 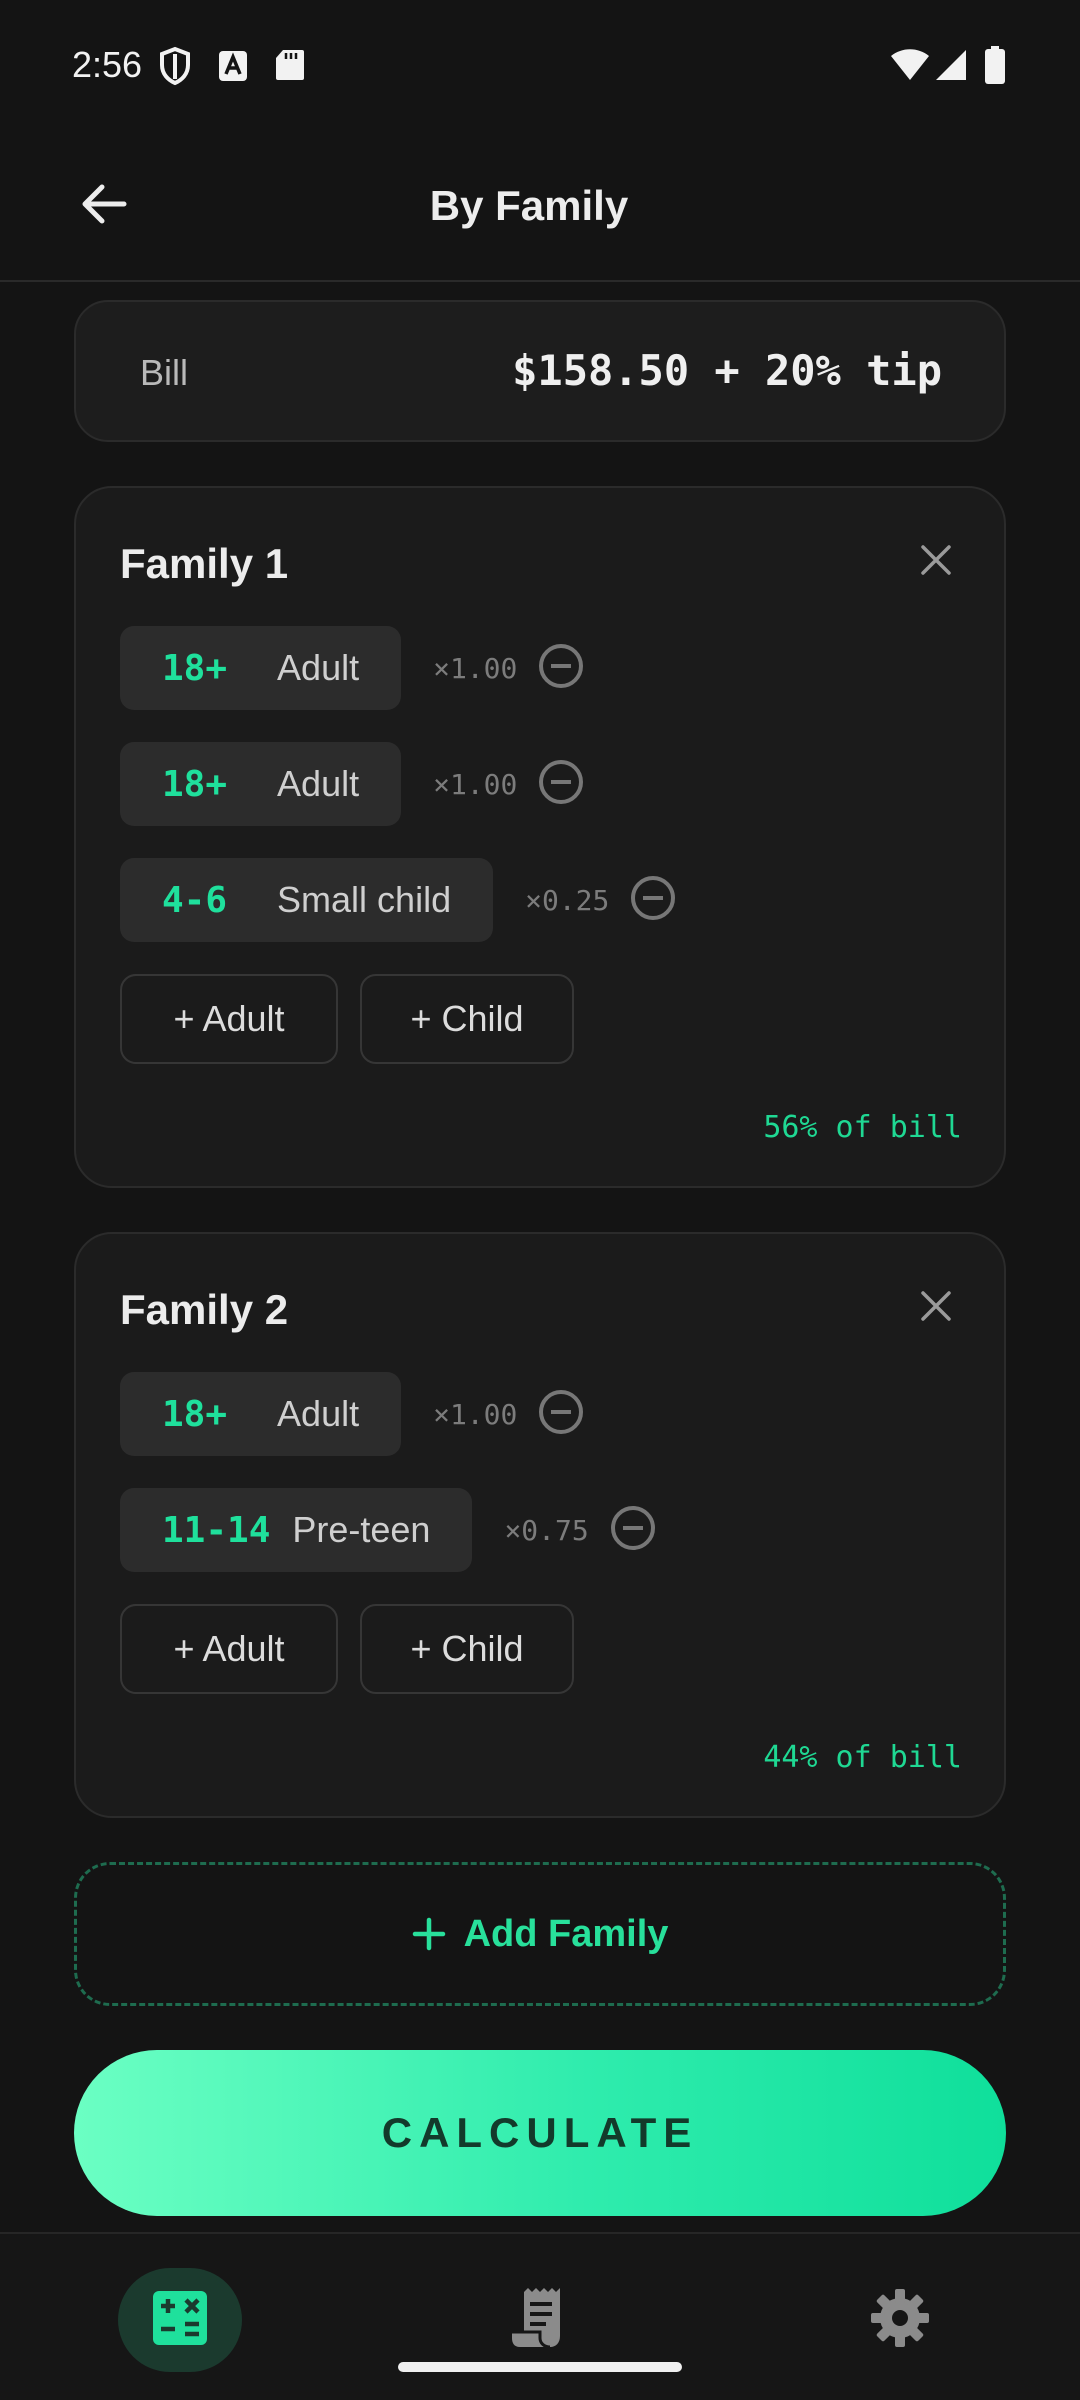 I want to click on calculator-icon, so click(x=180, y=2320).